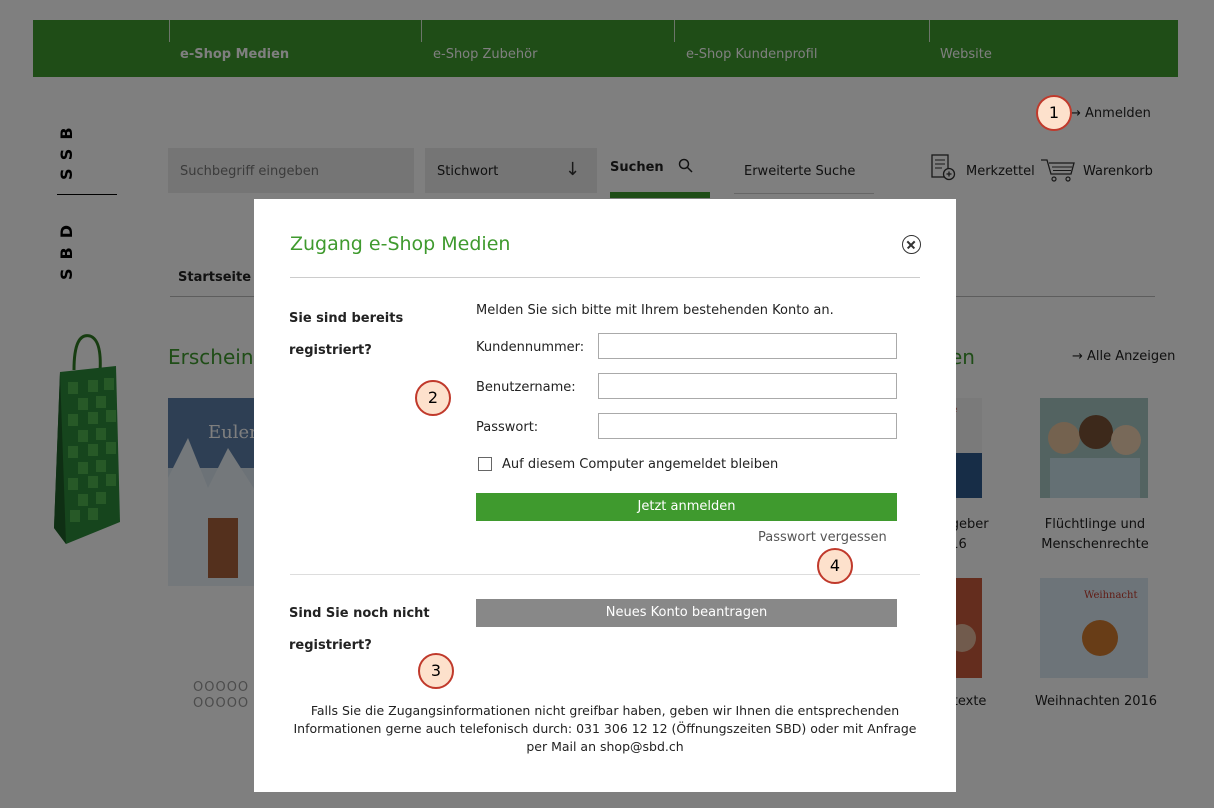 Image resolution: width=1214 pixels, height=808 pixels. What do you see at coordinates (485, 464) in the screenshot?
I see `remember-checkbox` at bounding box center [485, 464].